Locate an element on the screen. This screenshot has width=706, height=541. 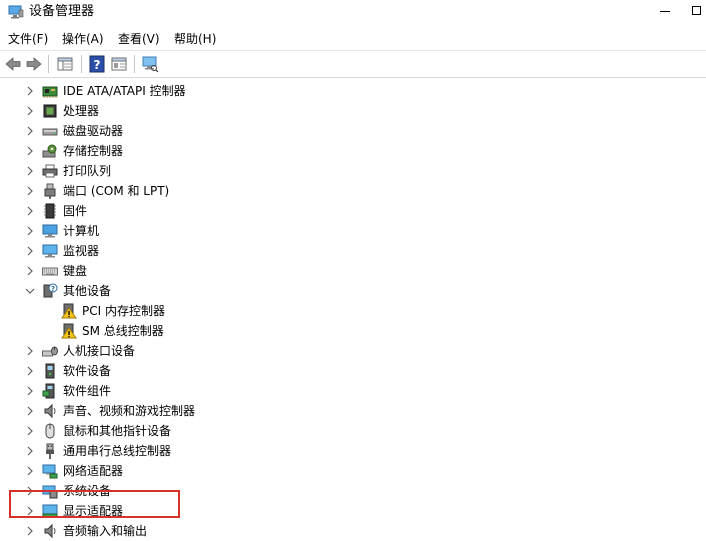
tree-item-label: 软件设备 is located at coordinates (87, 371).